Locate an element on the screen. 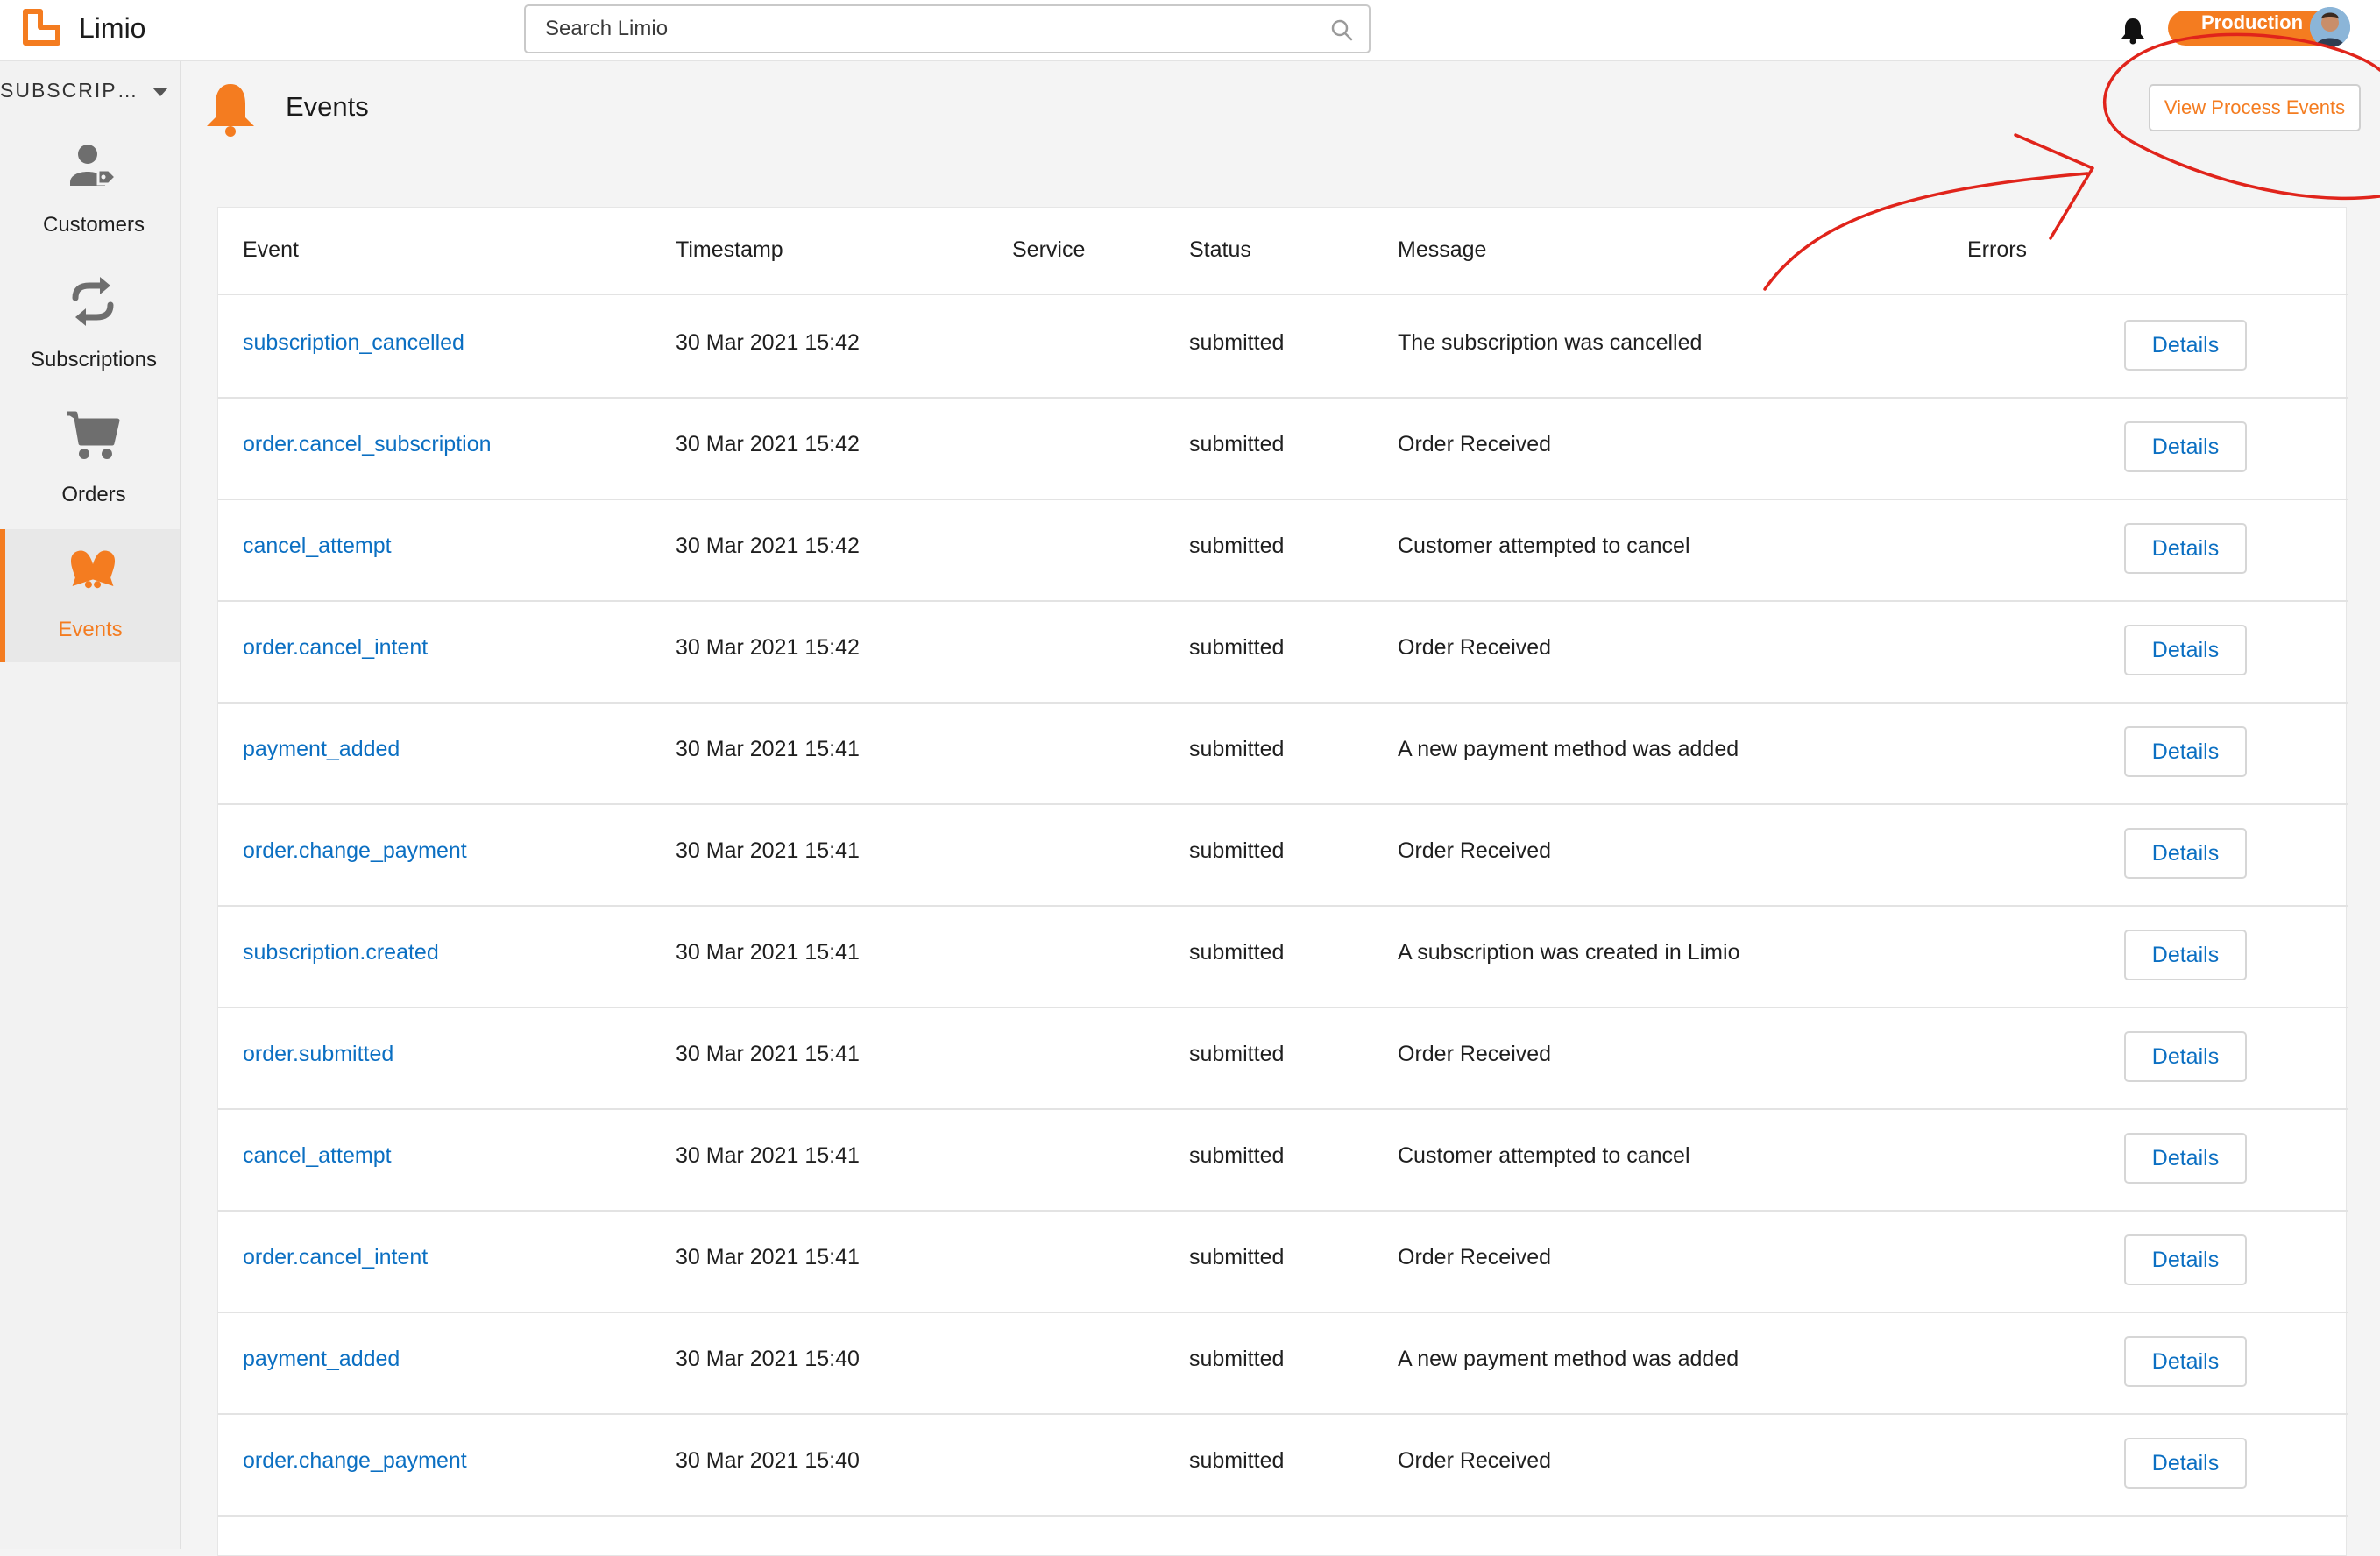 This screenshot has height=1556, width=2380. events-bell-icon is located at coordinates (230, 110).